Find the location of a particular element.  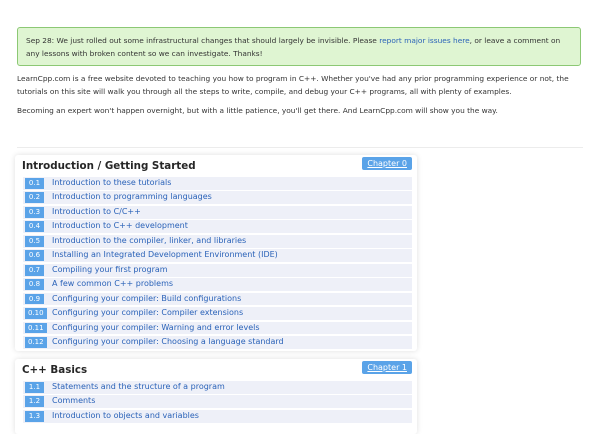

lesson-number: 0.4 is located at coordinates (34, 227).